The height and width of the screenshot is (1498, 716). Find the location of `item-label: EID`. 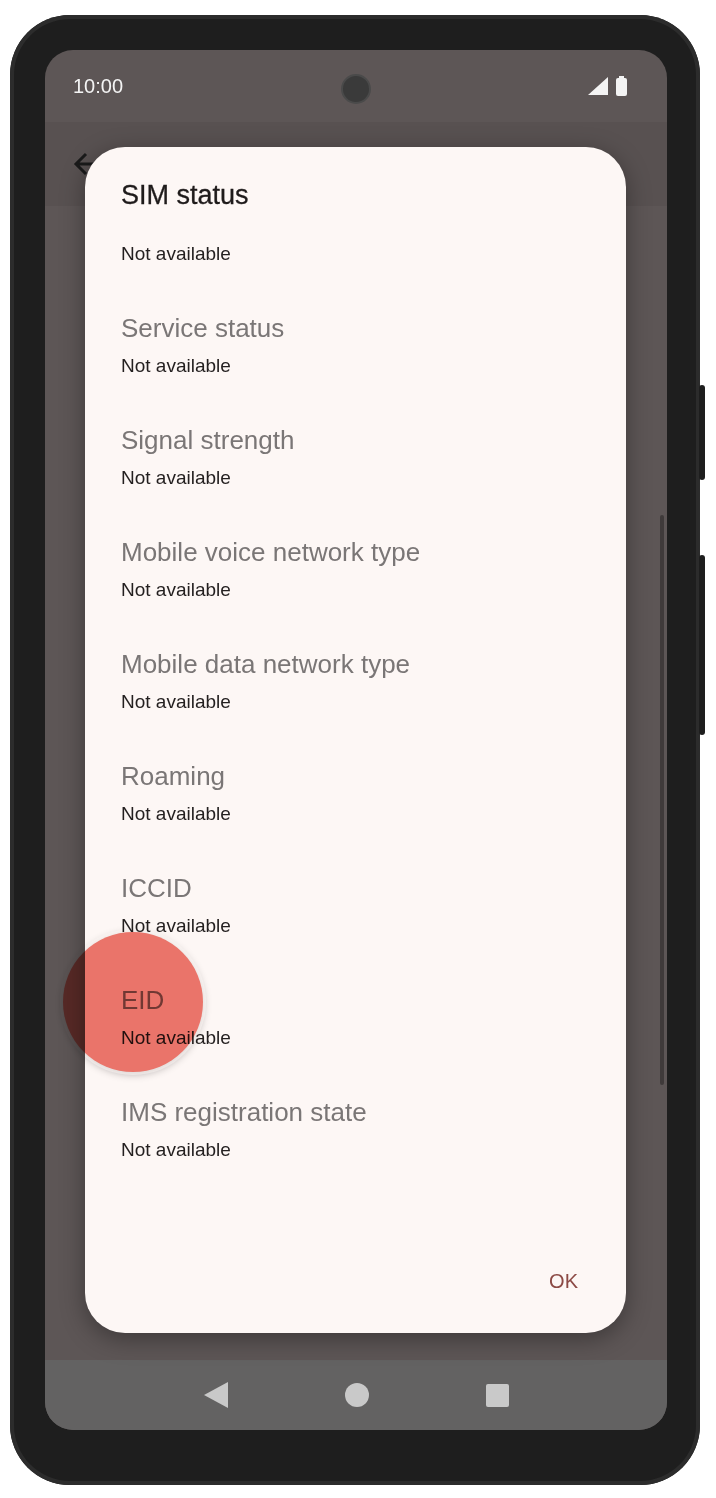

item-label: EID is located at coordinates (143, 1000).